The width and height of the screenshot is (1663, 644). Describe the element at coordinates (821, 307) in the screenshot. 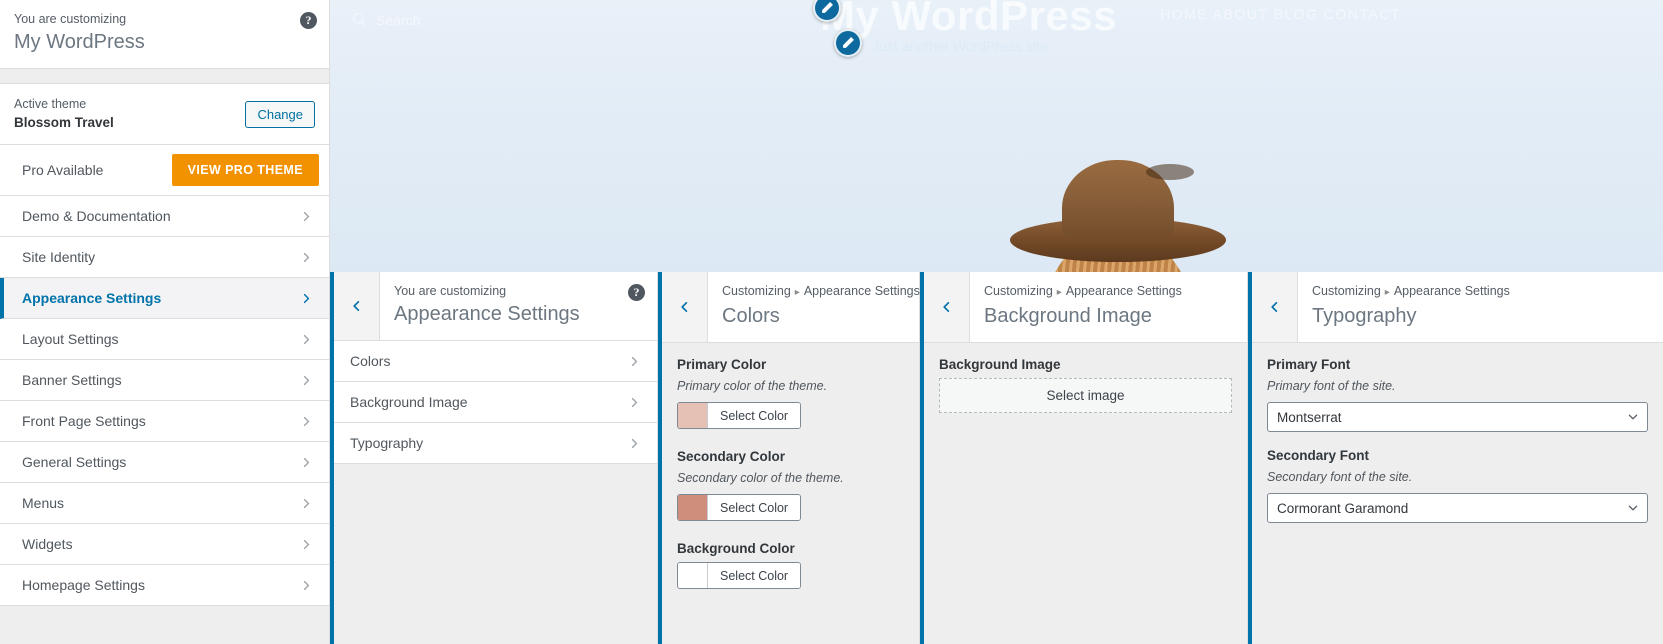

I see `colors-header-text: Customizing ▸ Appearance Settings Colors` at that location.